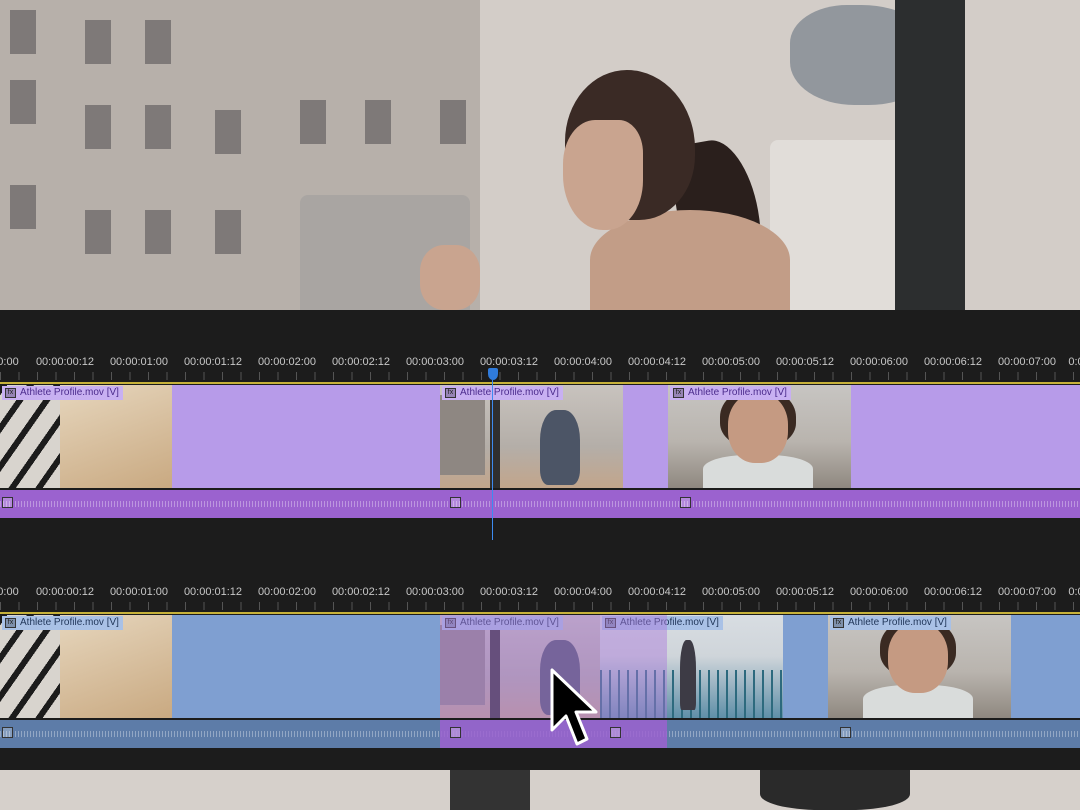  I want to click on audio-waveform, so click(540, 504).